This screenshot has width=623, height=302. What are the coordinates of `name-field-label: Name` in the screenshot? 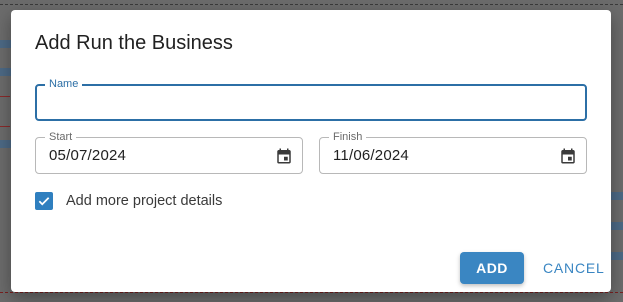 It's located at (64, 84).